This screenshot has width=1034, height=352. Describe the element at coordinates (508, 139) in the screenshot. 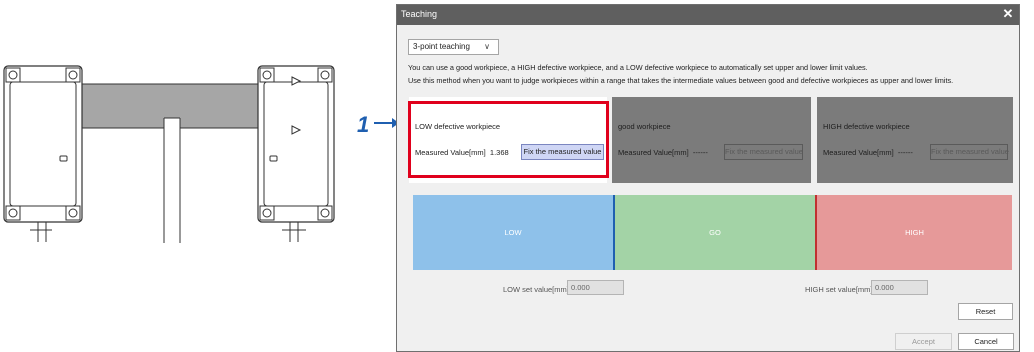

I see `step-highlight-box` at that location.